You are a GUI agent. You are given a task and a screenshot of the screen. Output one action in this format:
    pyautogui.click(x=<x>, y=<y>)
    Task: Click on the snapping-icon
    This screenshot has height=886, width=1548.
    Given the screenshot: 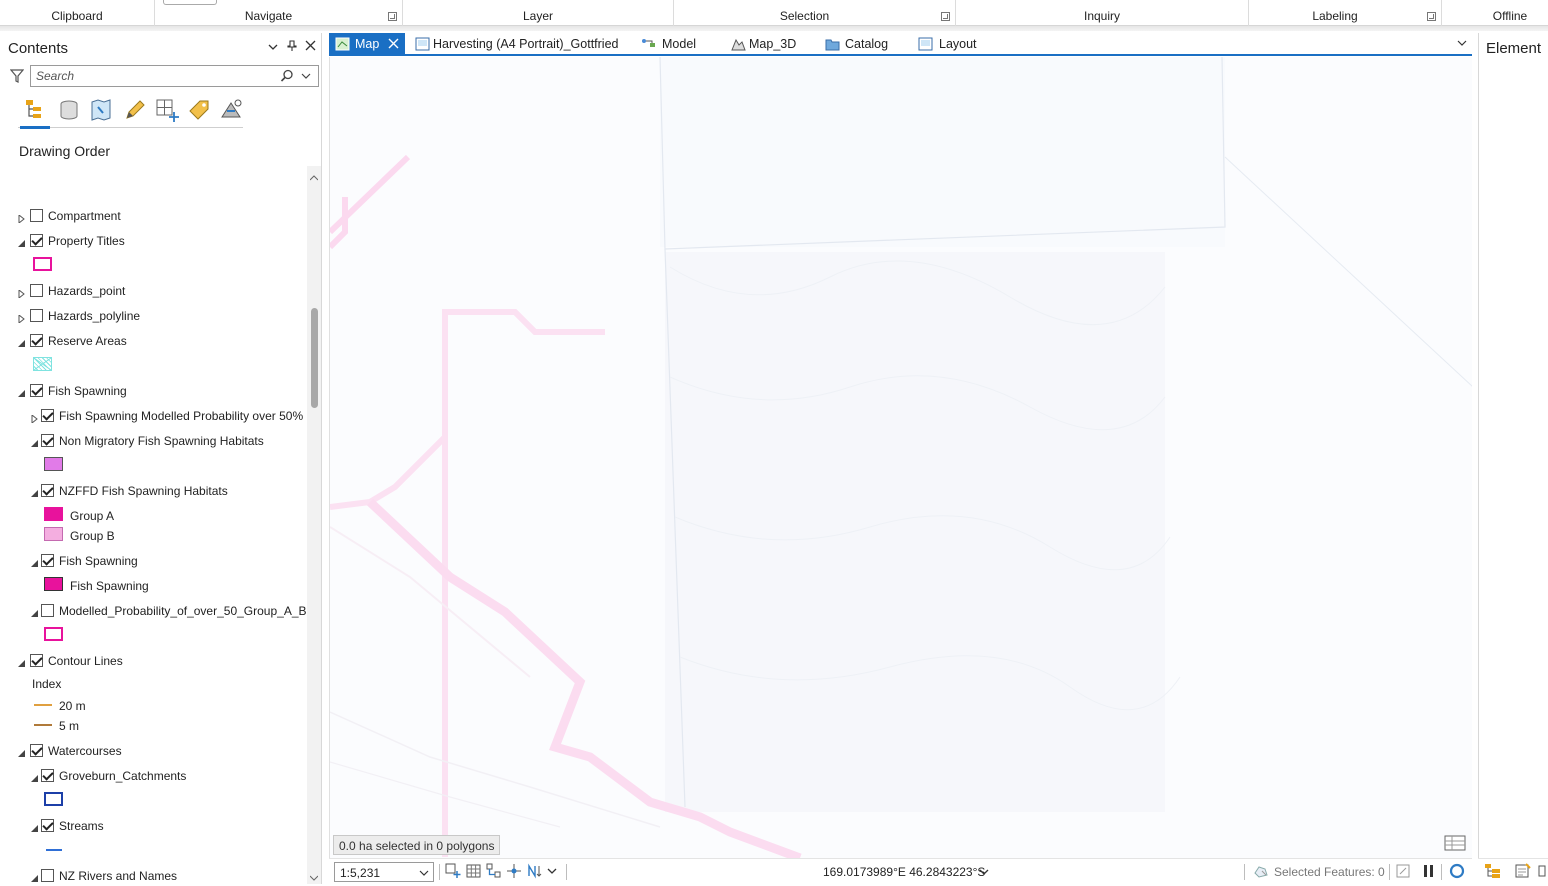 What is the action you would take?
    pyautogui.click(x=494, y=871)
    